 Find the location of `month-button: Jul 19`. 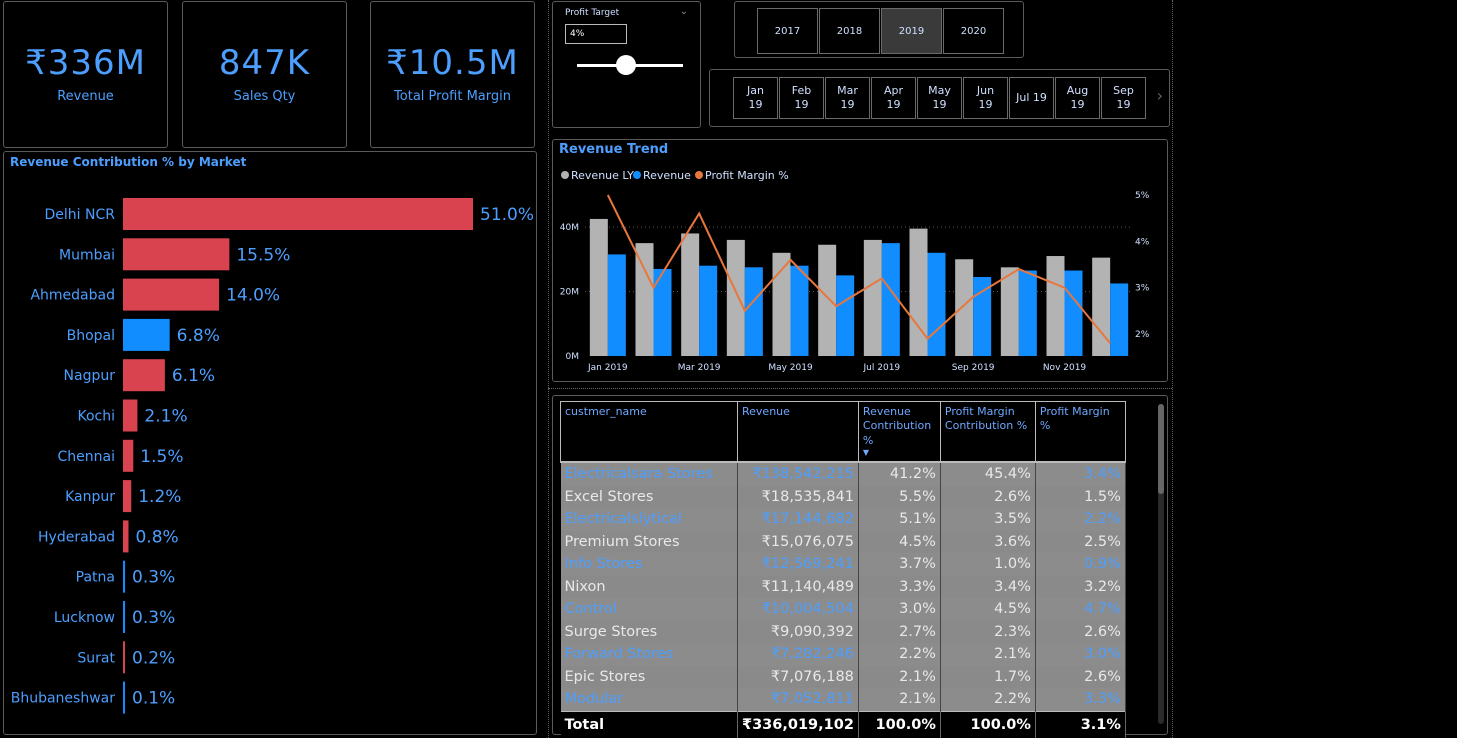

month-button: Jul 19 is located at coordinates (1031, 98).